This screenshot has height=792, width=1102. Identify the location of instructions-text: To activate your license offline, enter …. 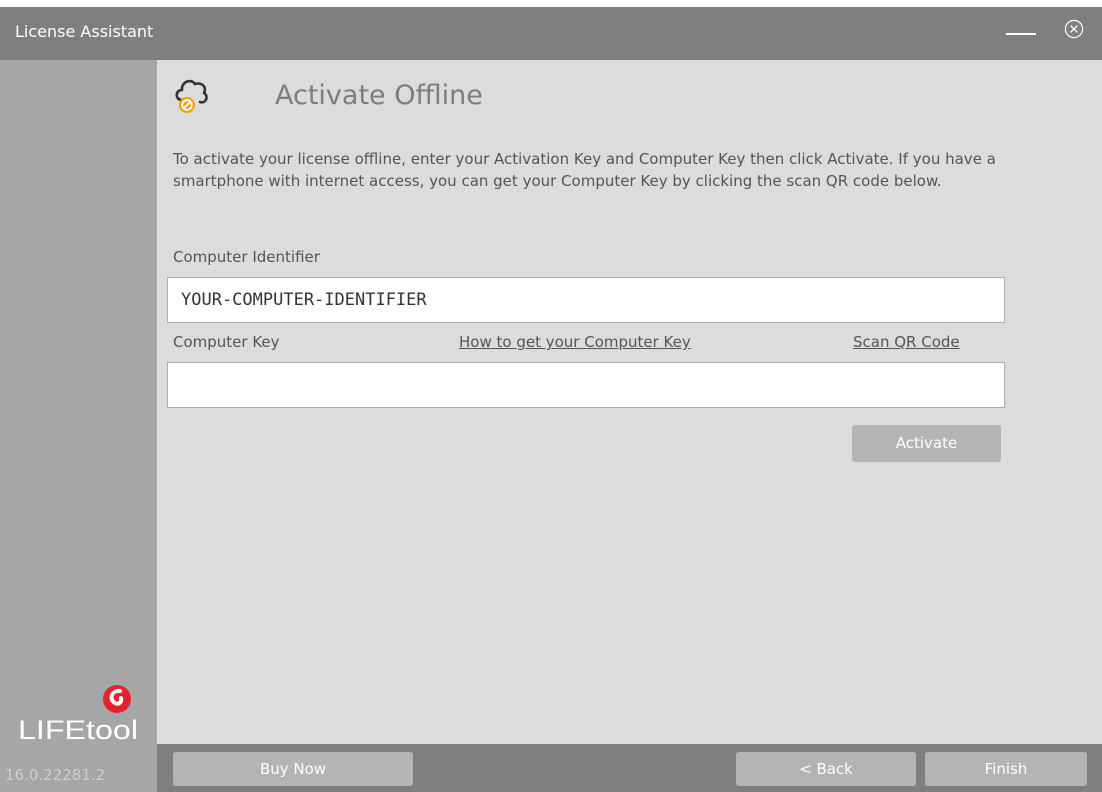
(584, 170).